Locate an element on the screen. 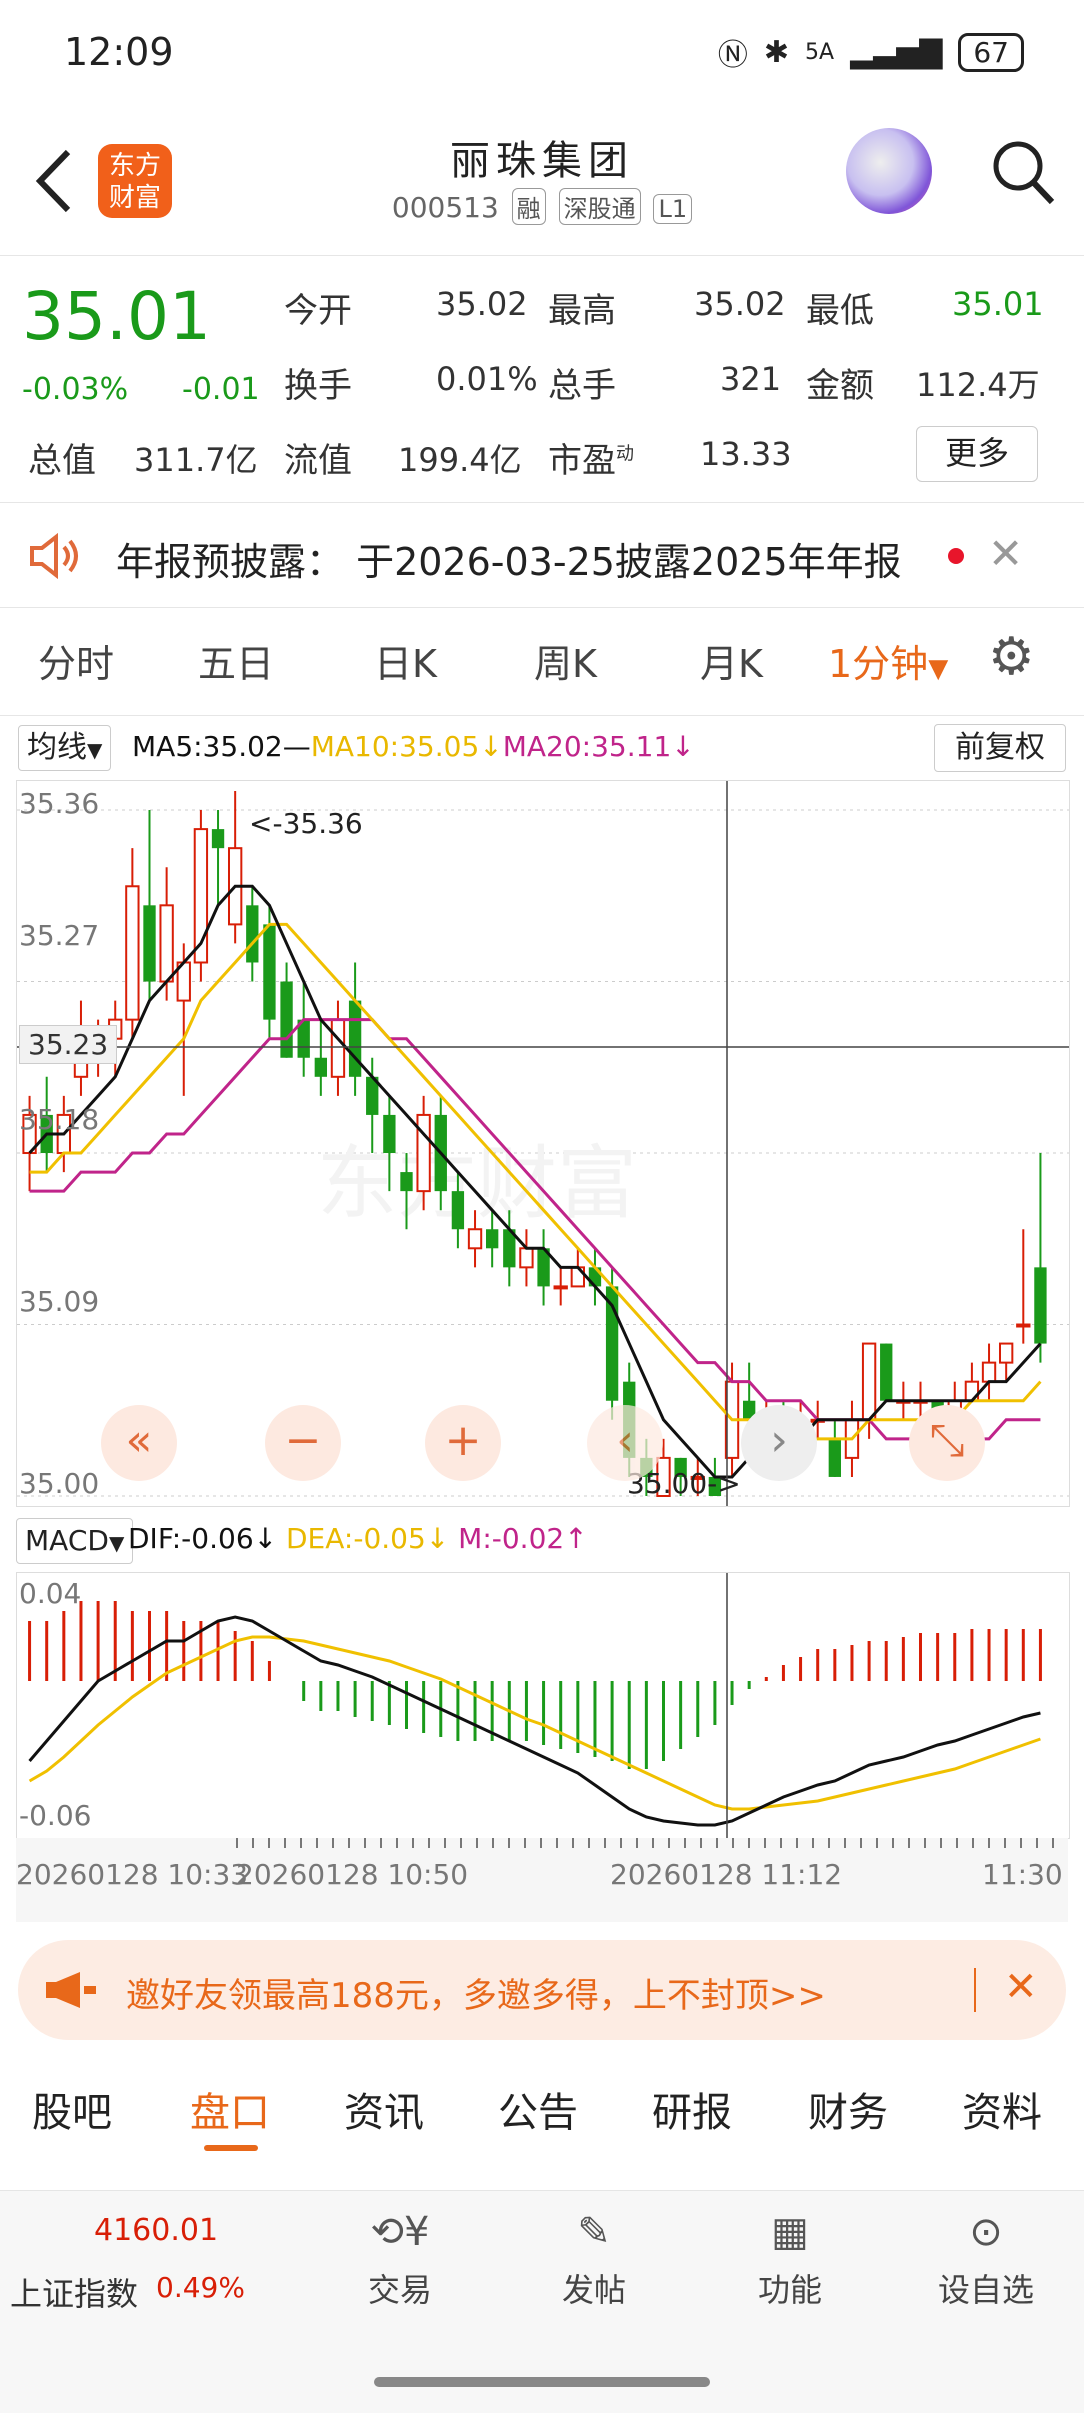  pe-label-text: 市盈 is located at coordinates (582, 461).